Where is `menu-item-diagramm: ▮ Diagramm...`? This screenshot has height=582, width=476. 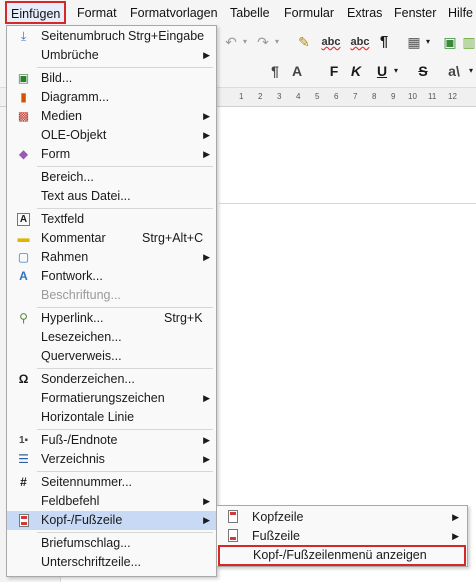 menu-item-diagramm: ▮ Diagramm... is located at coordinates (111, 97).